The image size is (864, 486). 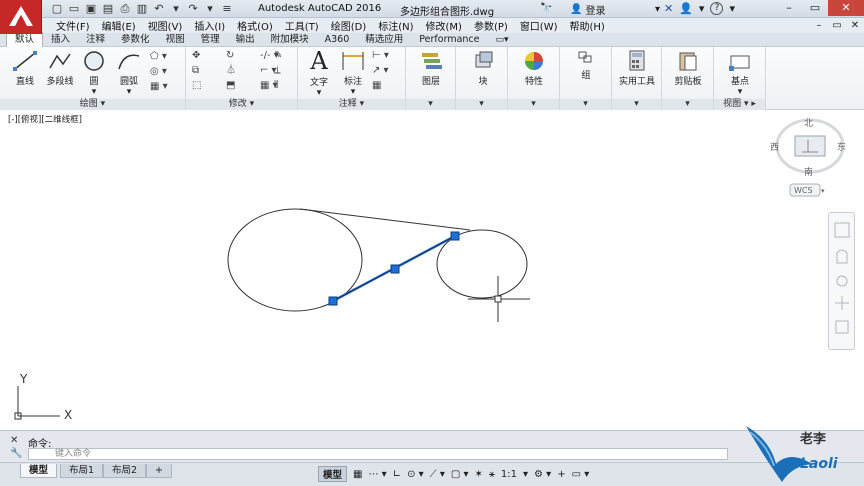 What do you see at coordinates (395, 25) in the screenshot?
I see `menu-dimension: 标注(N)` at bounding box center [395, 25].